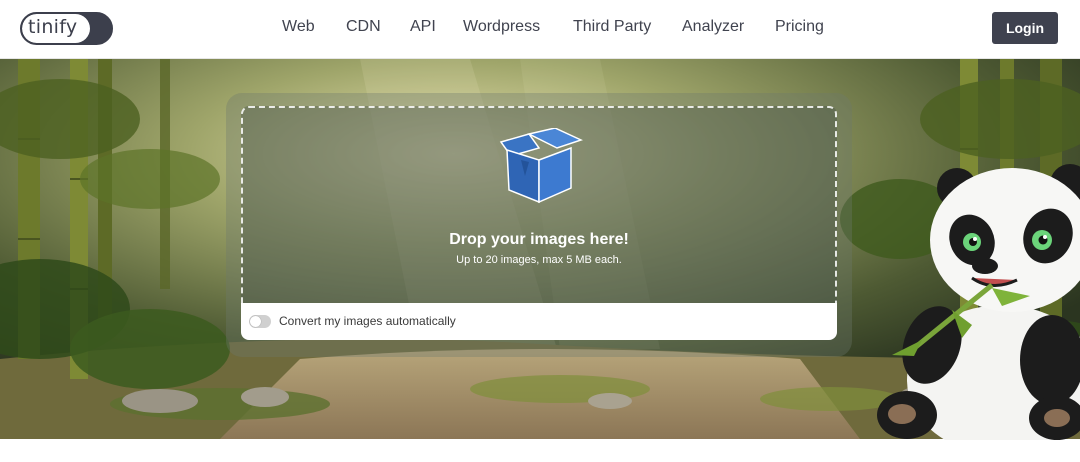 The height and width of the screenshot is (462, 1080). What do you see at coordinates (539, 239) in the screenshot?
I see `drop-title: Drop your images here!` at bounding box center [539, 239].